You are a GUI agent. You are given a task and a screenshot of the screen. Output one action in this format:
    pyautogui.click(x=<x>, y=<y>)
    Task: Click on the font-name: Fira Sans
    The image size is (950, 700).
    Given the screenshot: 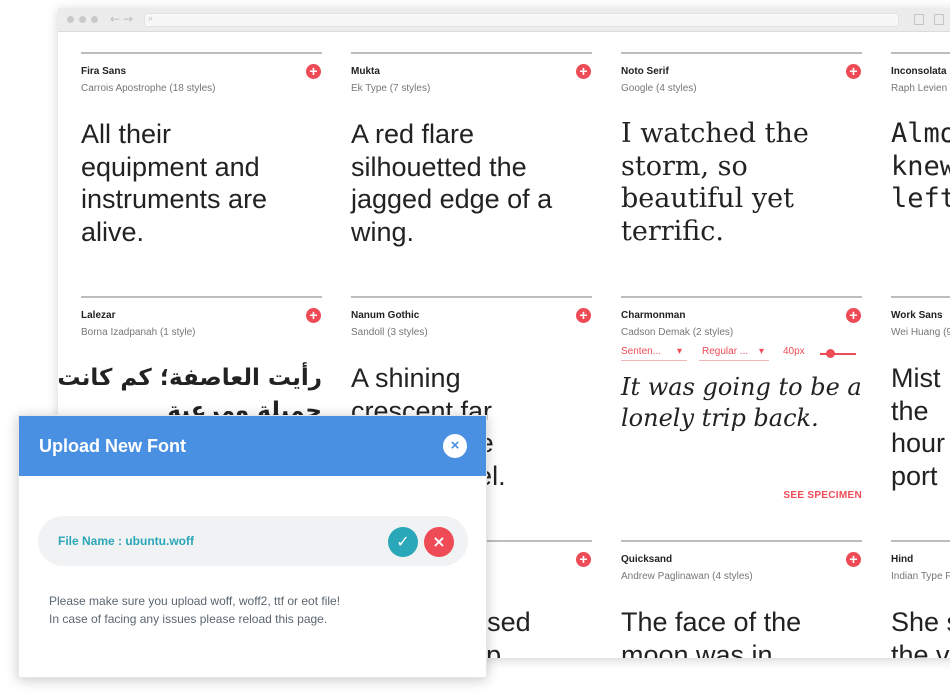 What is the action you would take?
    pyautogui.click(x=104, y=71)
    